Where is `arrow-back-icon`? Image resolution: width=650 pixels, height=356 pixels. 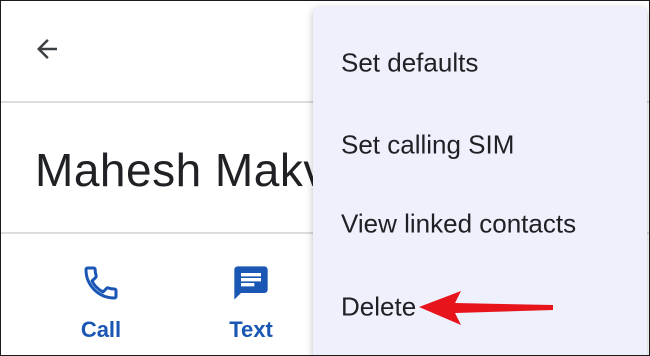 arrow-back-icon is located at coordinates (47, 49).